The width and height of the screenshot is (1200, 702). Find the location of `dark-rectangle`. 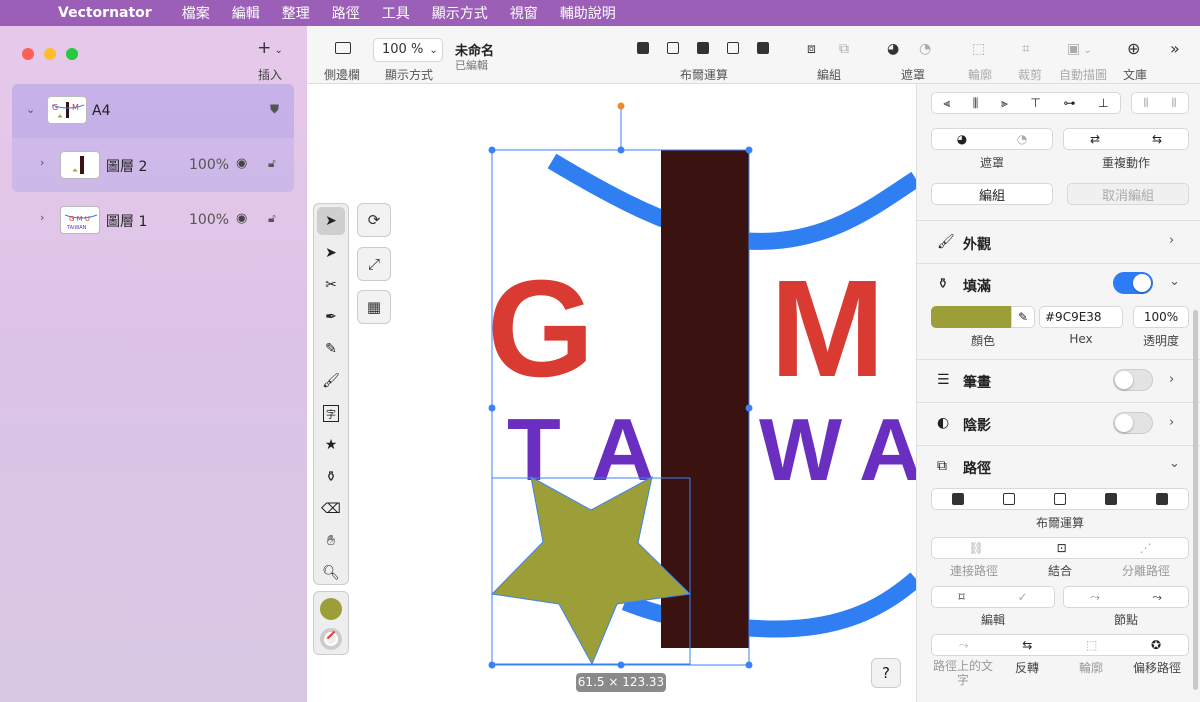

dark-rectangle is located at coordinates (705, 399).